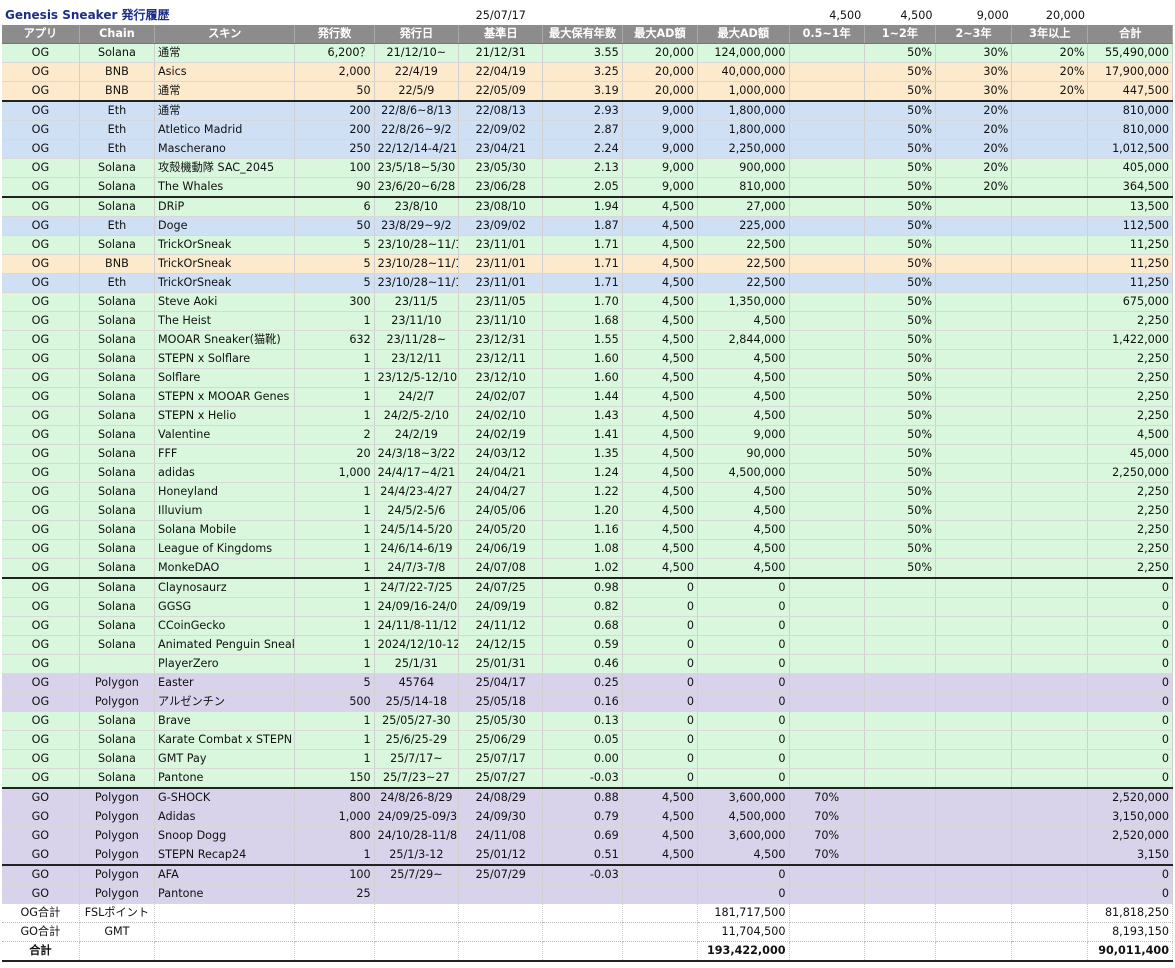 The width and height of the screenshot is (1175, 968). I want to click on table-cell: 1.87, so click(582, 226).